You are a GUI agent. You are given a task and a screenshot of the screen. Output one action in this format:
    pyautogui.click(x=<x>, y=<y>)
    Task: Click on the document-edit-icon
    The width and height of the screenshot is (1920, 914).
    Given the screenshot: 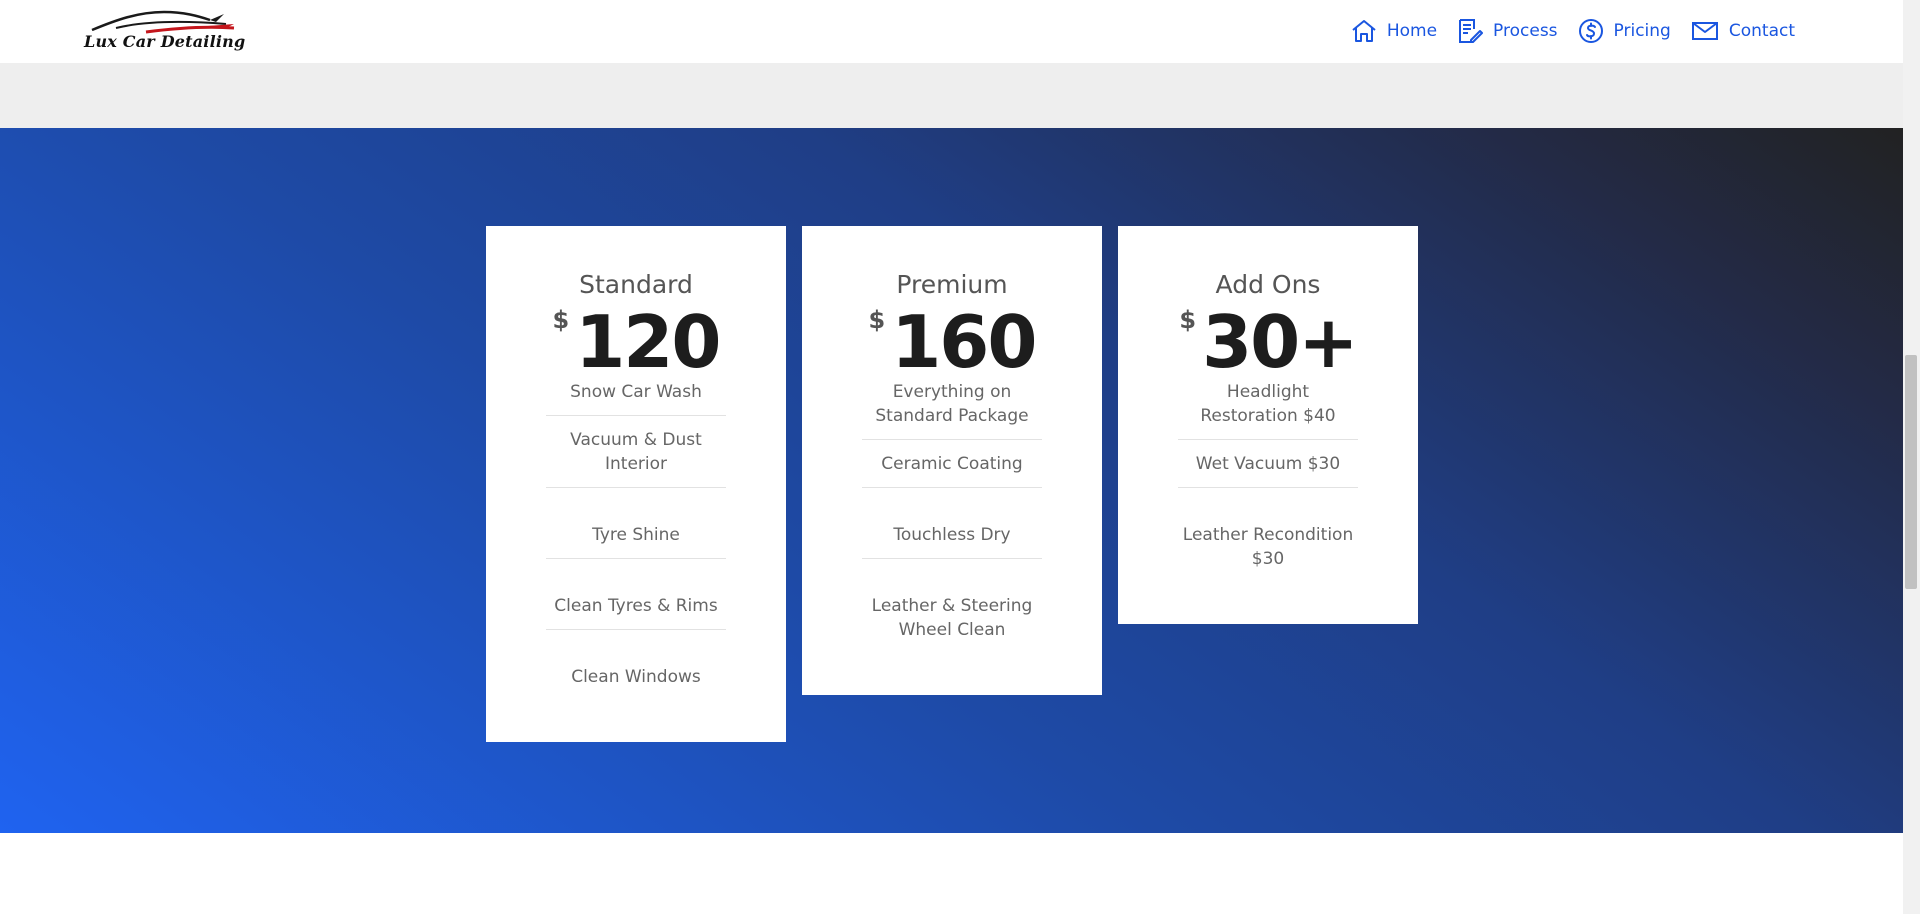 What is the action you would take?
    pyautogui.click(x=1471, y=31)
    